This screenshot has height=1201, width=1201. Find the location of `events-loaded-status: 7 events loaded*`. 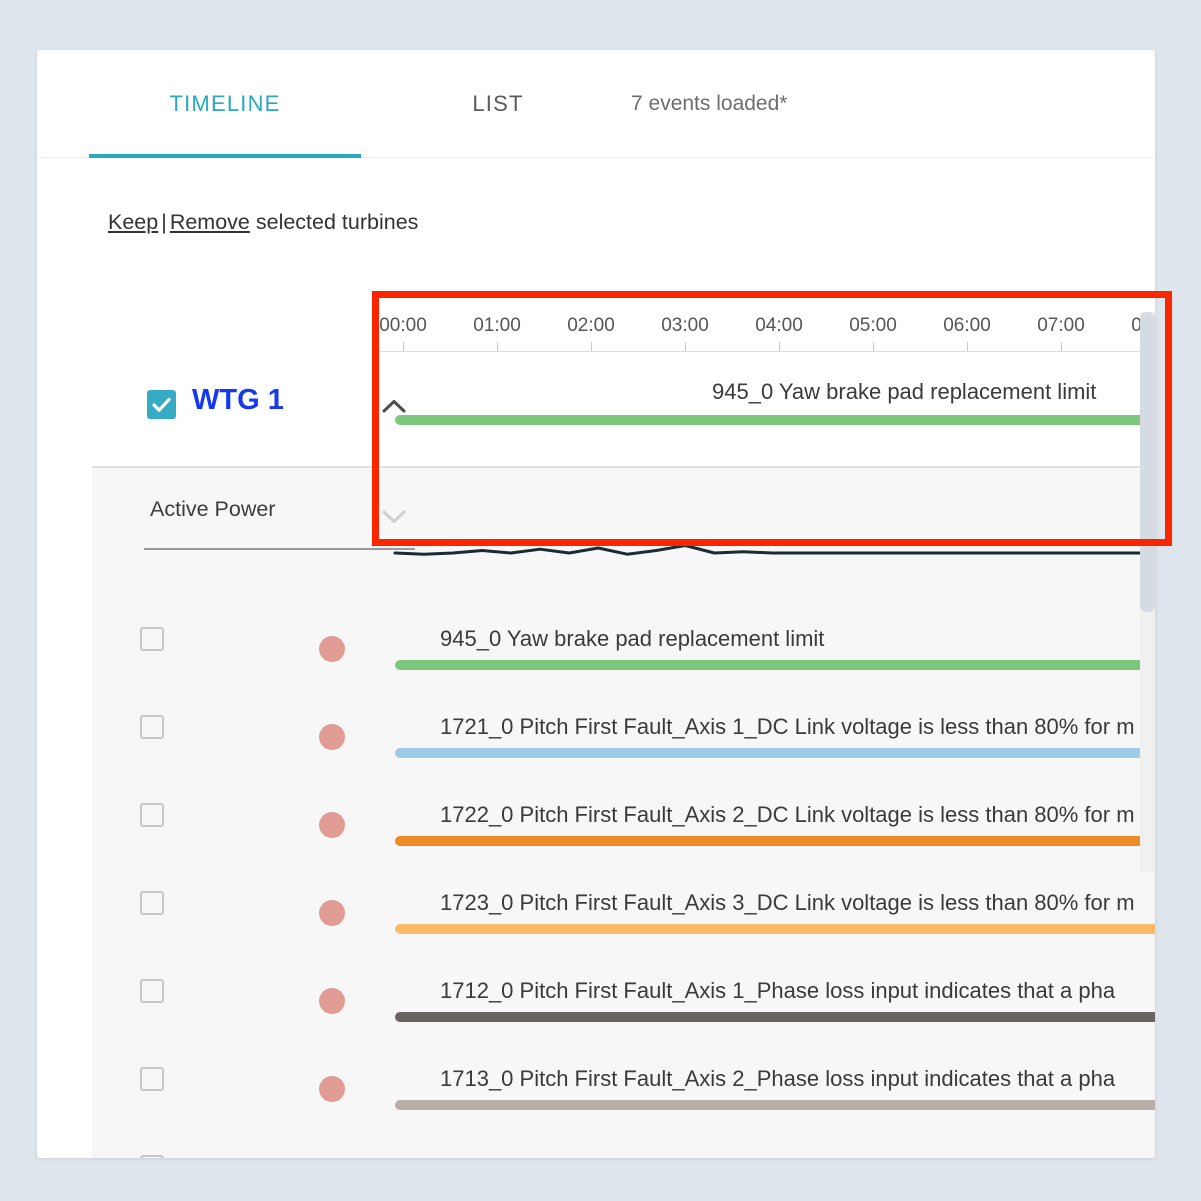

events-loaded-status: 7 events loaded* is located at coordinates (709, 104).